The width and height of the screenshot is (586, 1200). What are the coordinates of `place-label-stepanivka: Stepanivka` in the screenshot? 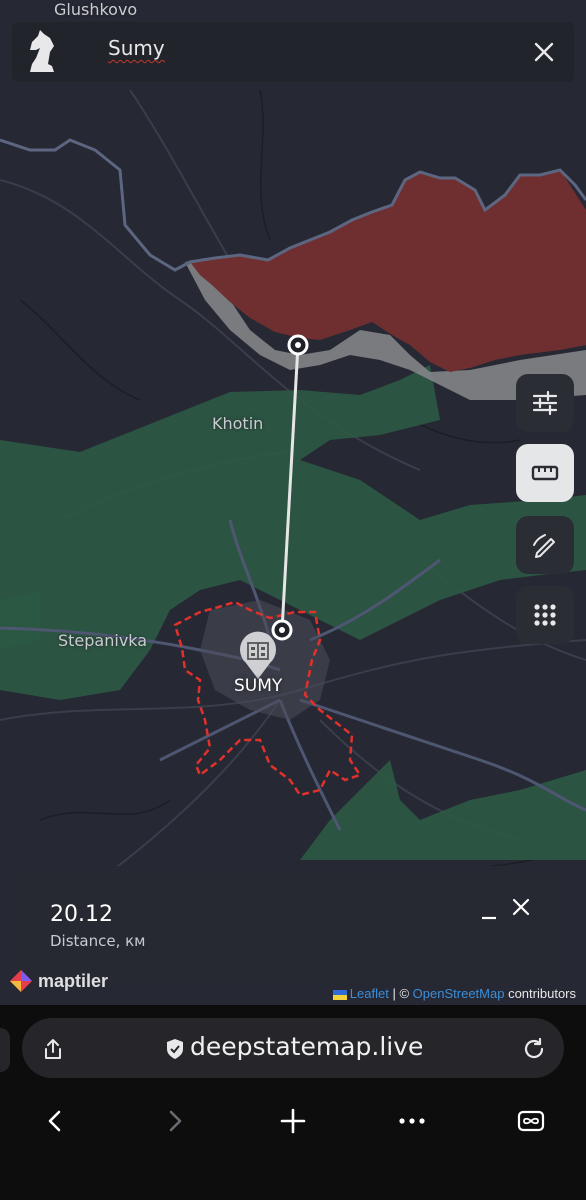 It's located at (103, 640).